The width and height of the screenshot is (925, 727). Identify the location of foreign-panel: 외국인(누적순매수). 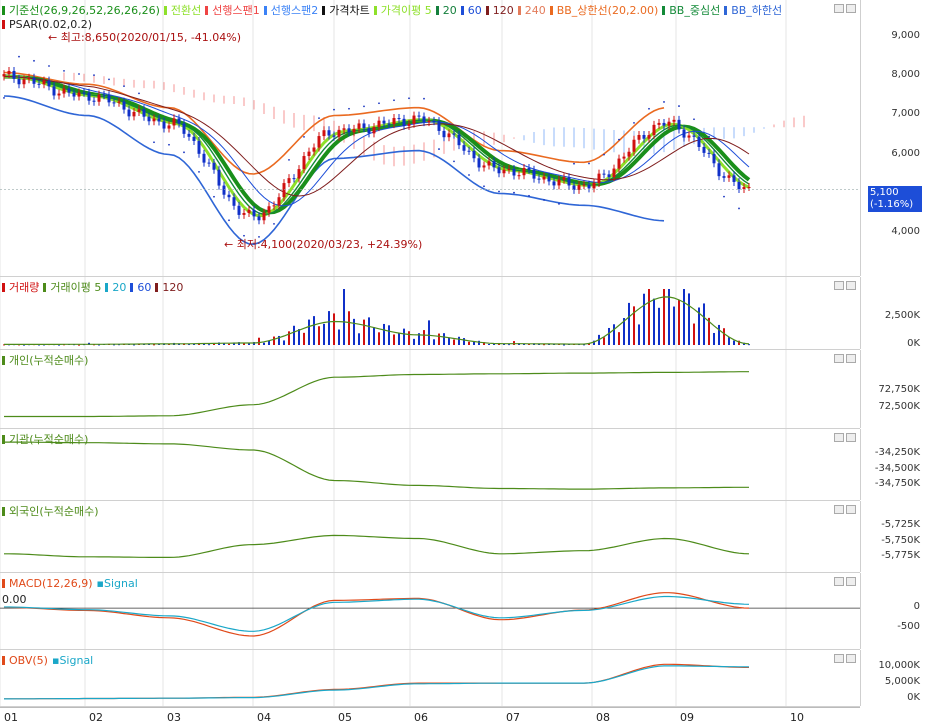
(430, 537).